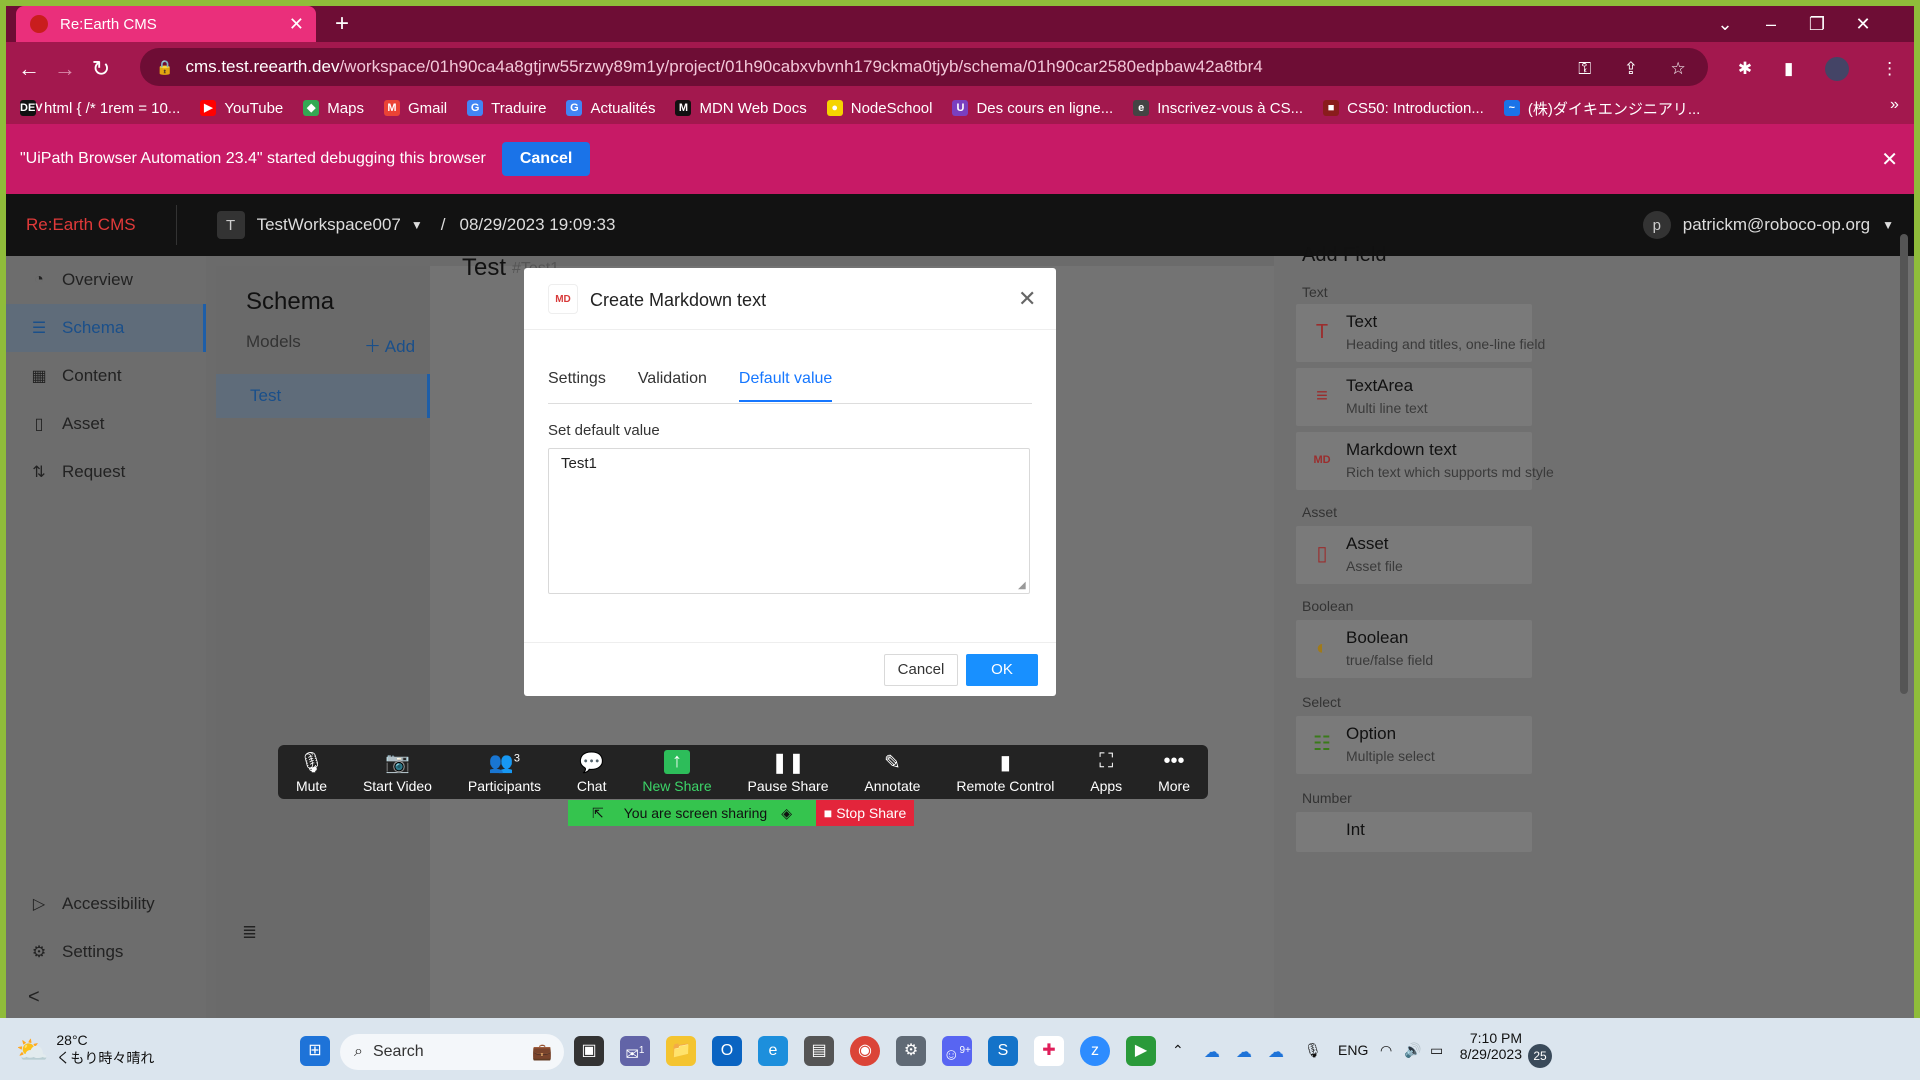 This screenshot has width=1920, height=1080. Describe the element at coordinates (106, 424) in the screenshot. I see `sidebar-item-asset: ▯ Asset` at that location.